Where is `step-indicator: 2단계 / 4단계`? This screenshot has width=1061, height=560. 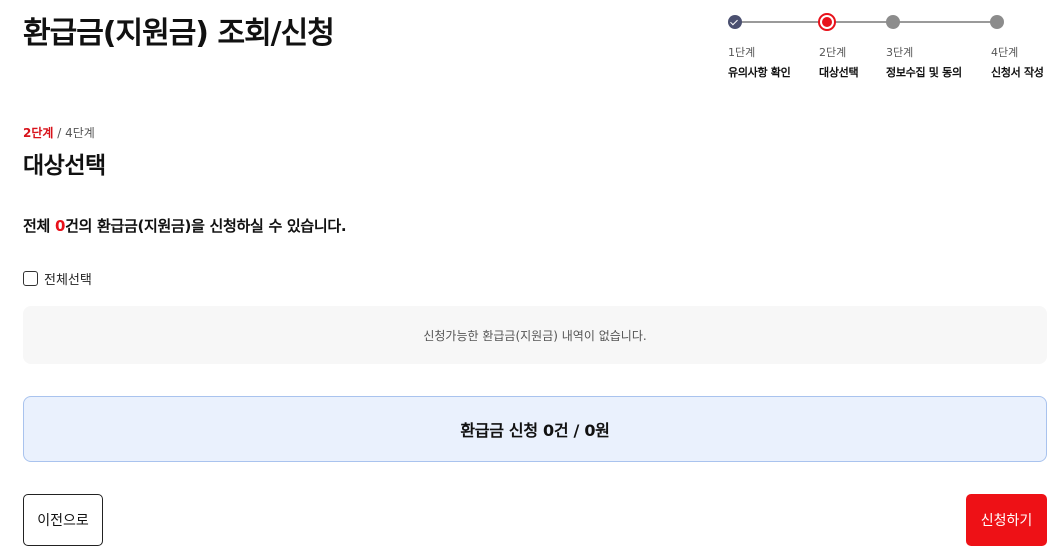
step-indicator: 2단계 / 4단계 is located at coordinates (59, 132).